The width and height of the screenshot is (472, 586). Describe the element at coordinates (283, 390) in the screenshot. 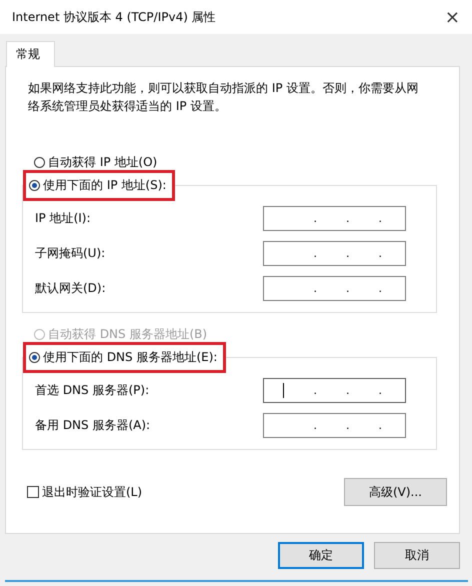

I see `text-cursor` at that location.